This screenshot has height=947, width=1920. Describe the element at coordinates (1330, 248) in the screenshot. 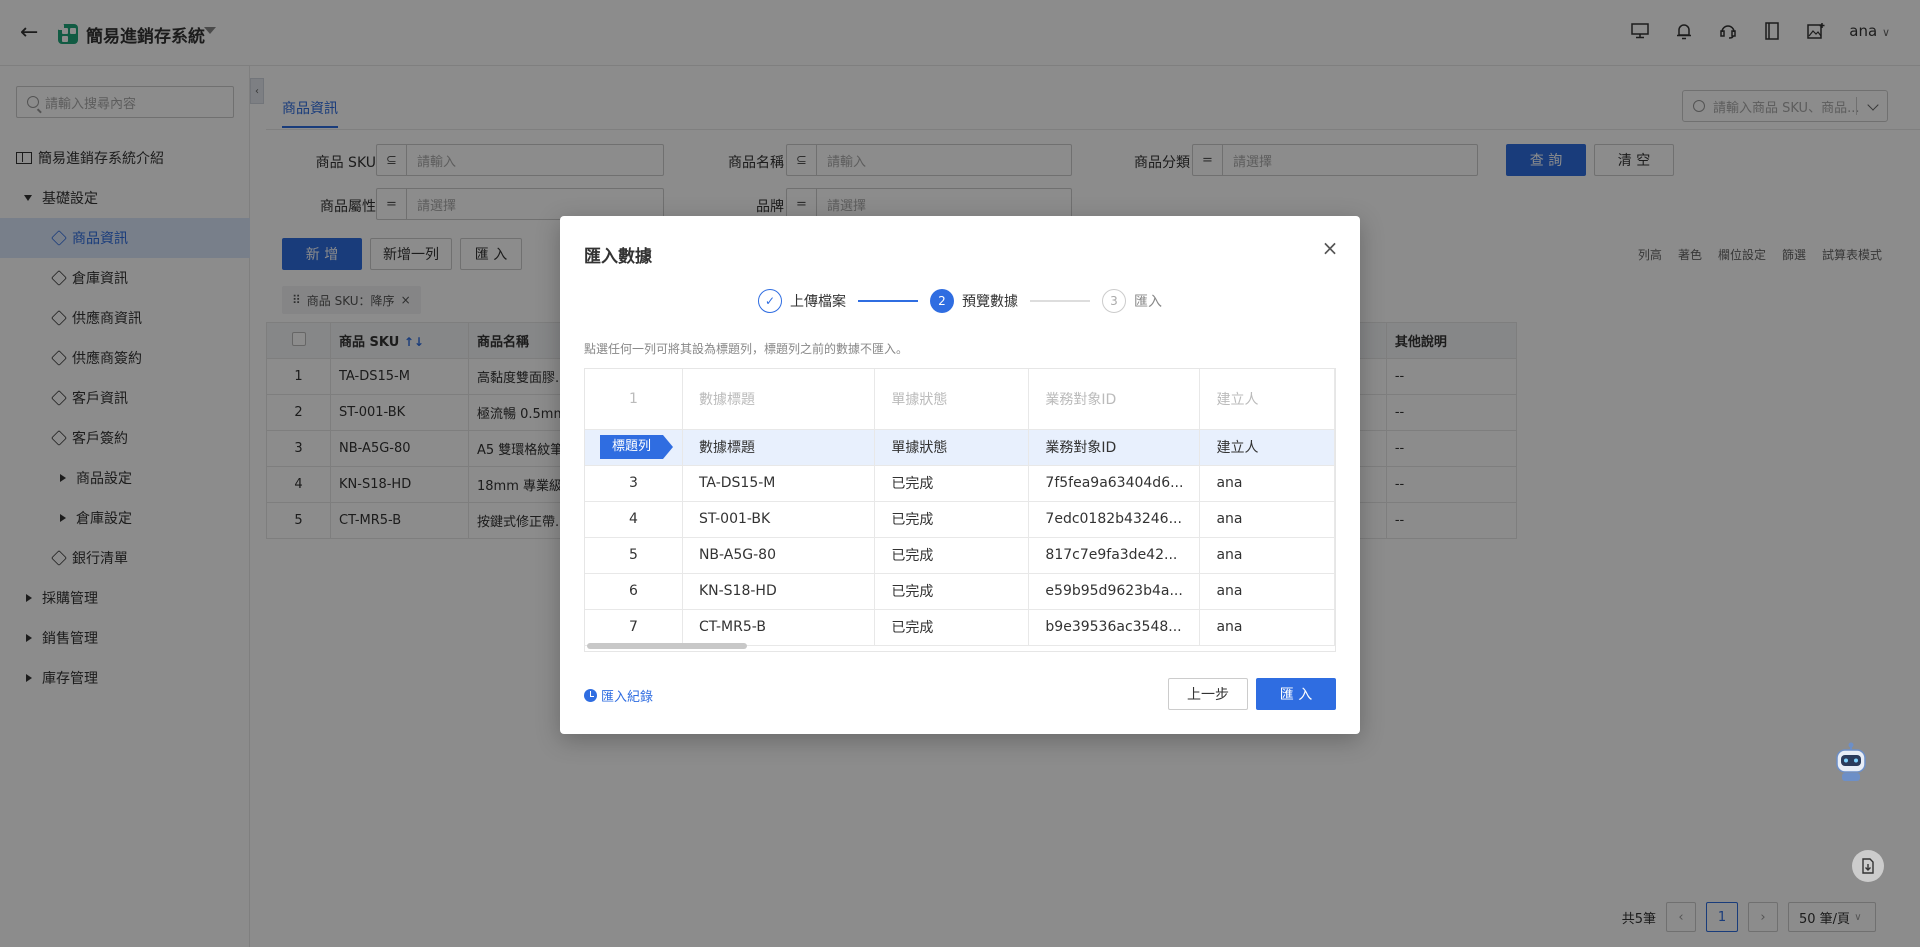

I see `close-icon: ×` at that location.